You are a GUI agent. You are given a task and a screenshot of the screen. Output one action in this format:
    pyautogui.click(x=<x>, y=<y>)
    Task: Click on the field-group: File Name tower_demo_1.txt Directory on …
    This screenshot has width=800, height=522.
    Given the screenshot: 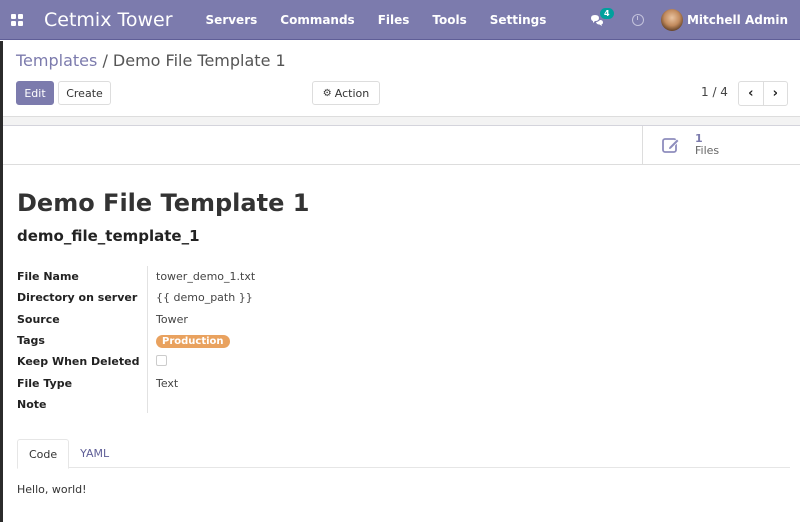 What is the action you would take?
    pyautogui.click(x=136, y=340)
    